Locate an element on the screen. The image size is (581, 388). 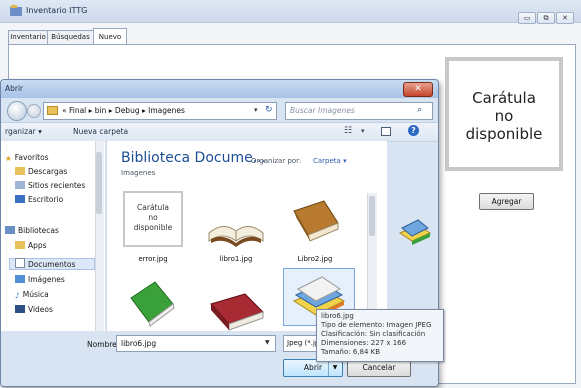
tab-busquedas: Búsquedas is located at coordinates (70, 37).